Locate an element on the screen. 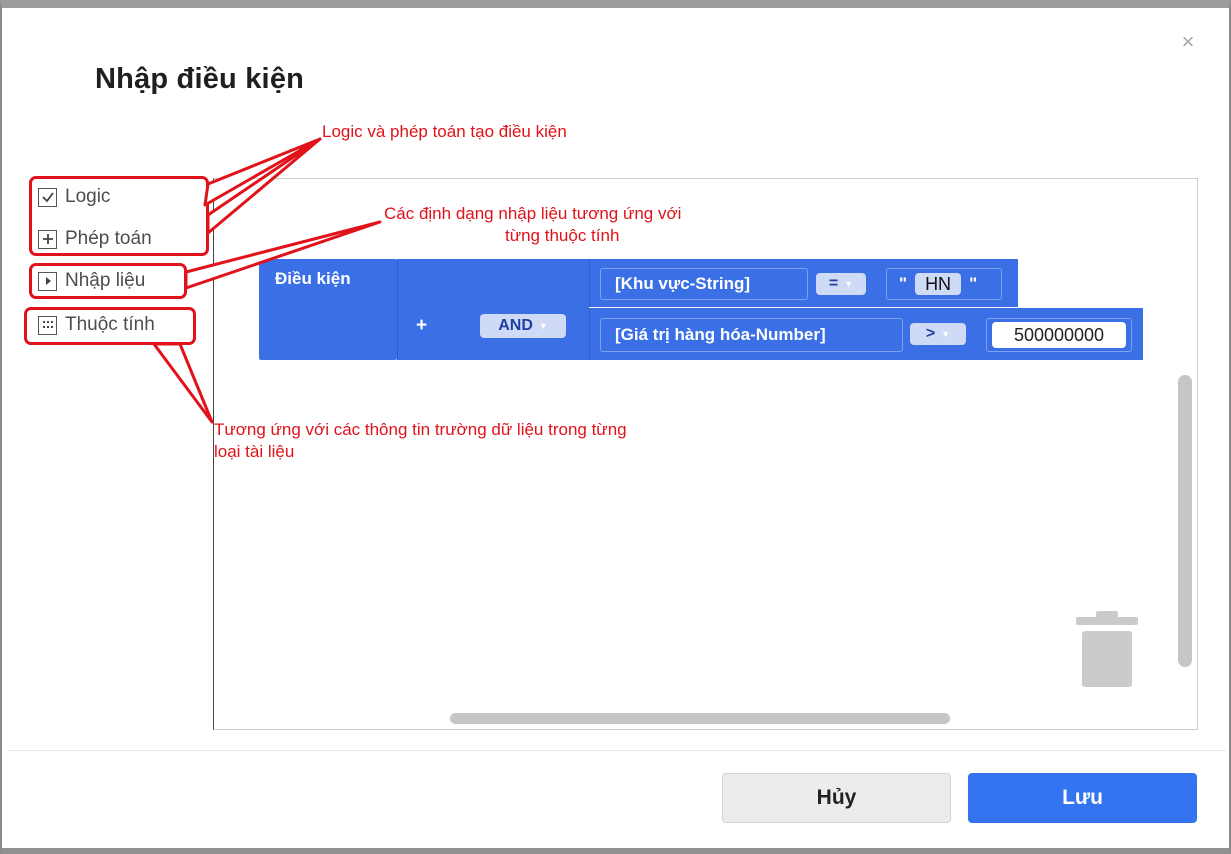  dialog-title: Nhập điều kiện is located at coordinates (200, 79).